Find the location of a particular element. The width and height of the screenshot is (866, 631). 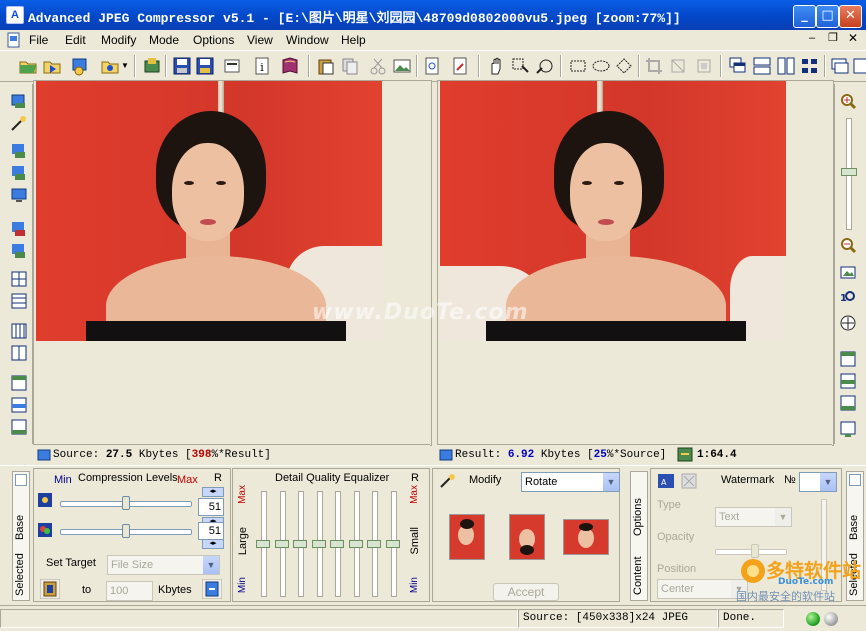

mdi-minimize-button: – is located at coordinates (812, 38).